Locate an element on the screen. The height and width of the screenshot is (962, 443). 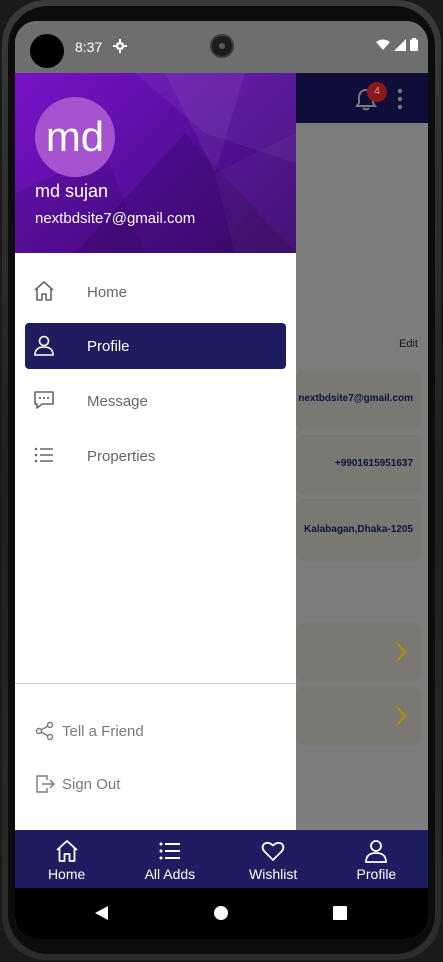
tell-a-friend-button: Tell a Friend is located at coordinates (160, 732).